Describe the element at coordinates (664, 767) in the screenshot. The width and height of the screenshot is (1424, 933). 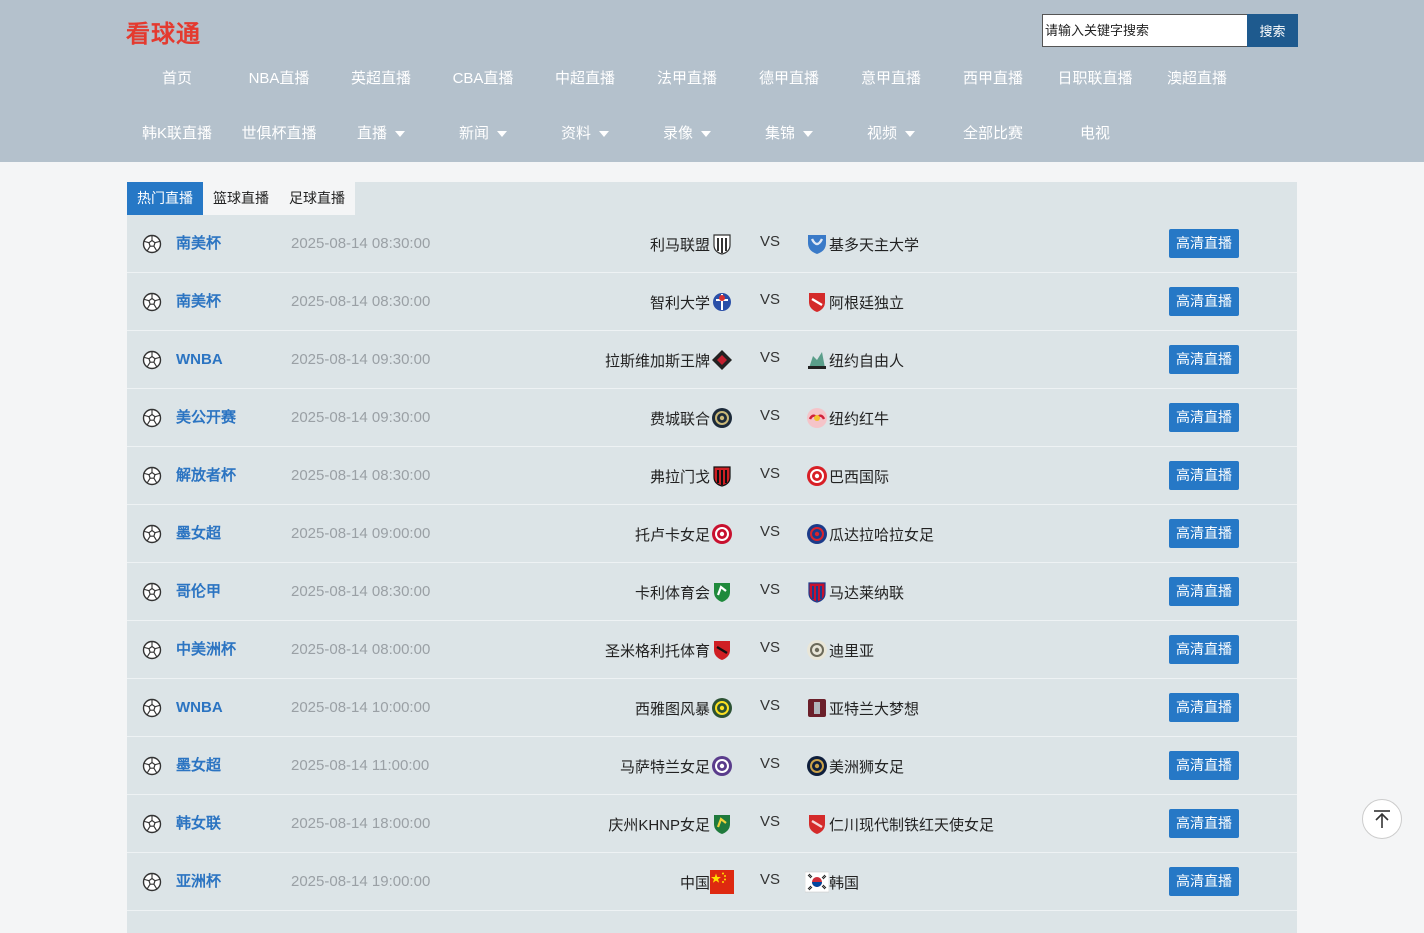
I see `home-team-name: 马萨特兰女足` at that location.